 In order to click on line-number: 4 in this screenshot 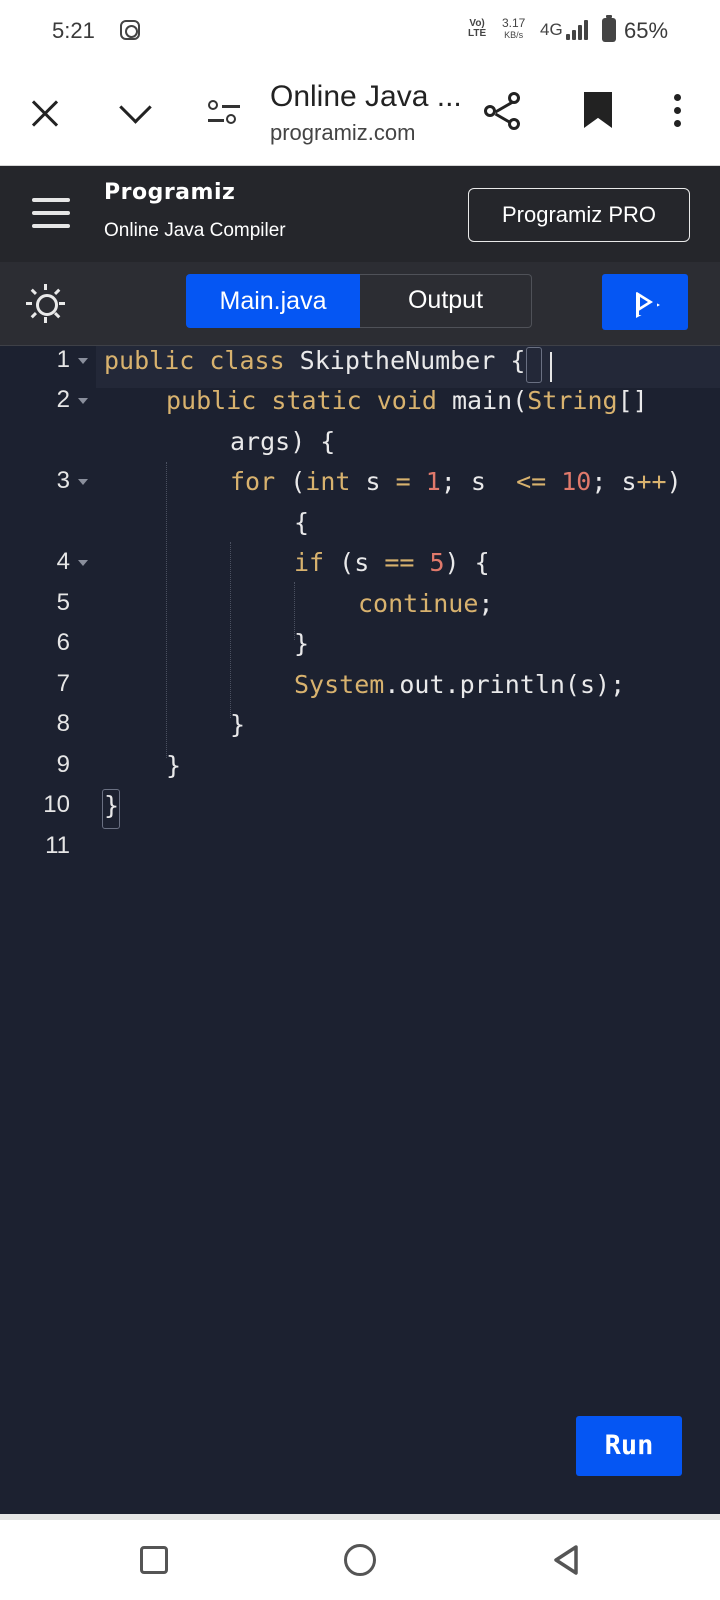, I will do `click(63, 561)`.